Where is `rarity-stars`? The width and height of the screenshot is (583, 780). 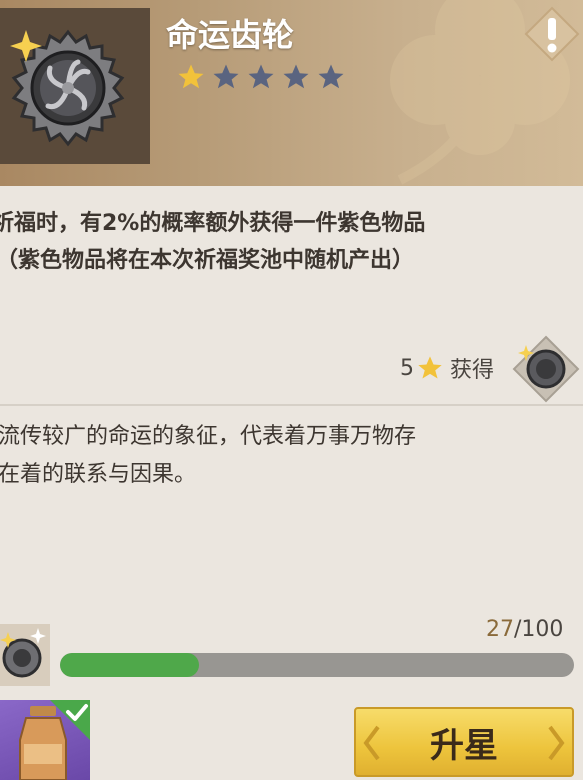
rarity-stars is located at coordinates (261, 77).